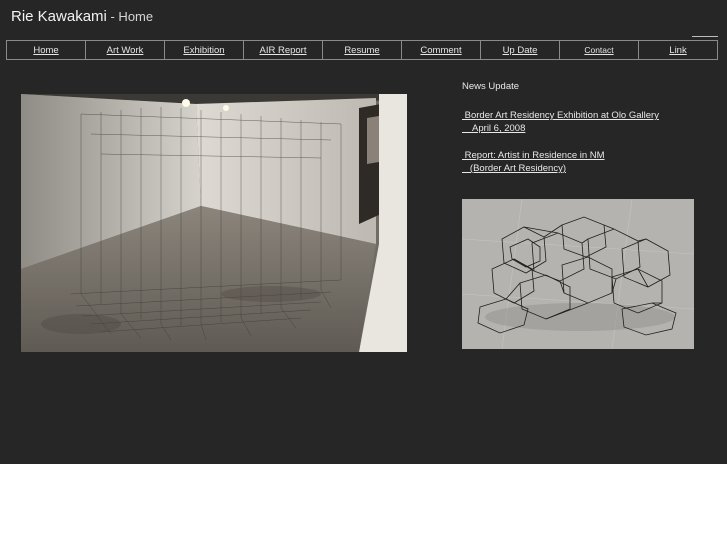 The height and width of the screenshot is (545, 727). Describe the element at coordinates (491, 86) in the screenshot. I see `news-heading: News Update` at that location.